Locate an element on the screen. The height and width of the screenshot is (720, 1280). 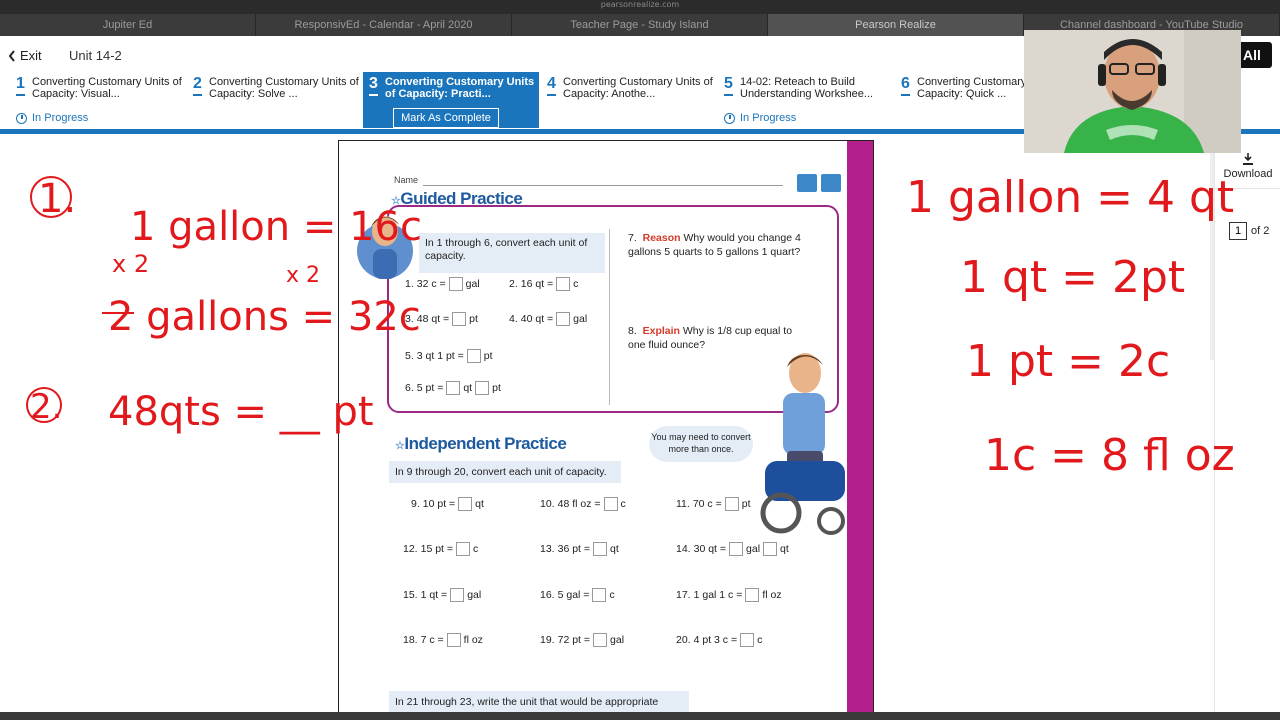
question-19: 19. 72 pt = gal is located at coordinates (582, 640).